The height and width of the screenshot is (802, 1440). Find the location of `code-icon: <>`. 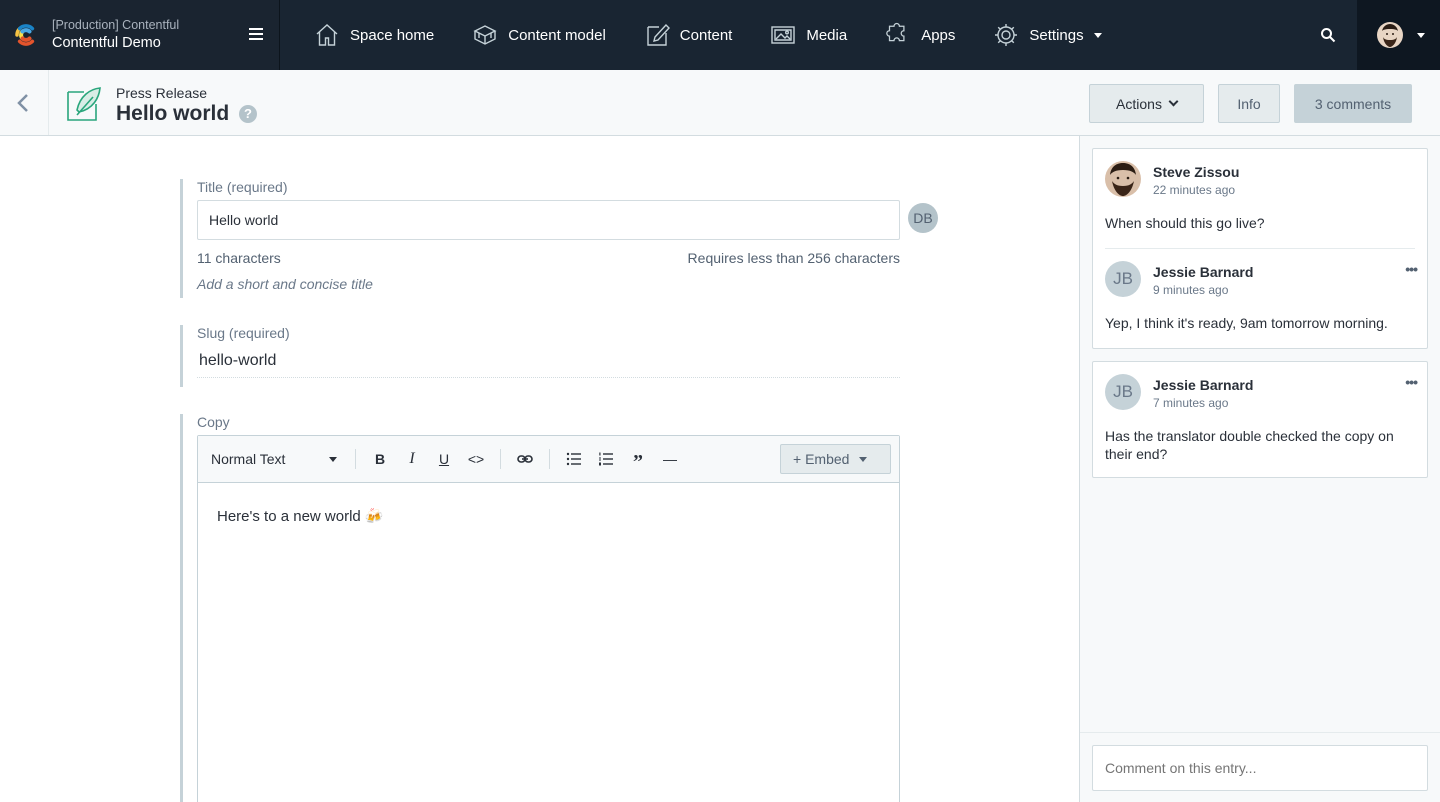

code-icon: <> is located at coordinates (476, 459).